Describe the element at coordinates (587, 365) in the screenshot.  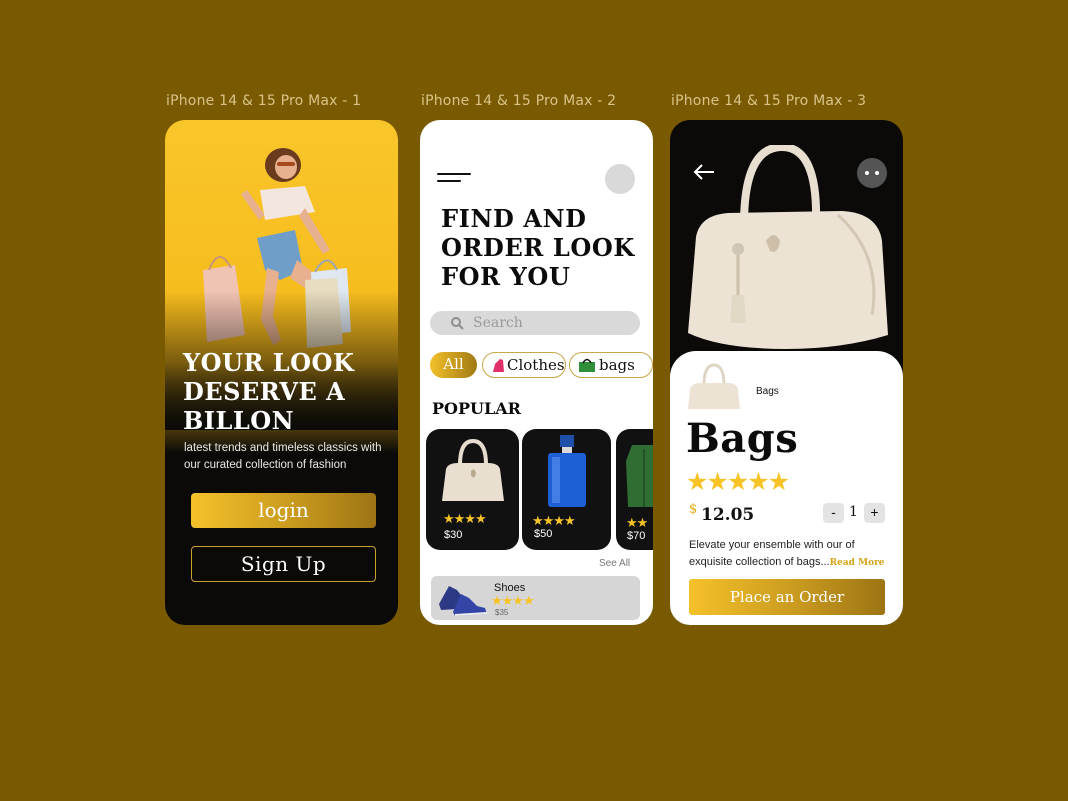
I see `shopping-bag-icon` at that location.